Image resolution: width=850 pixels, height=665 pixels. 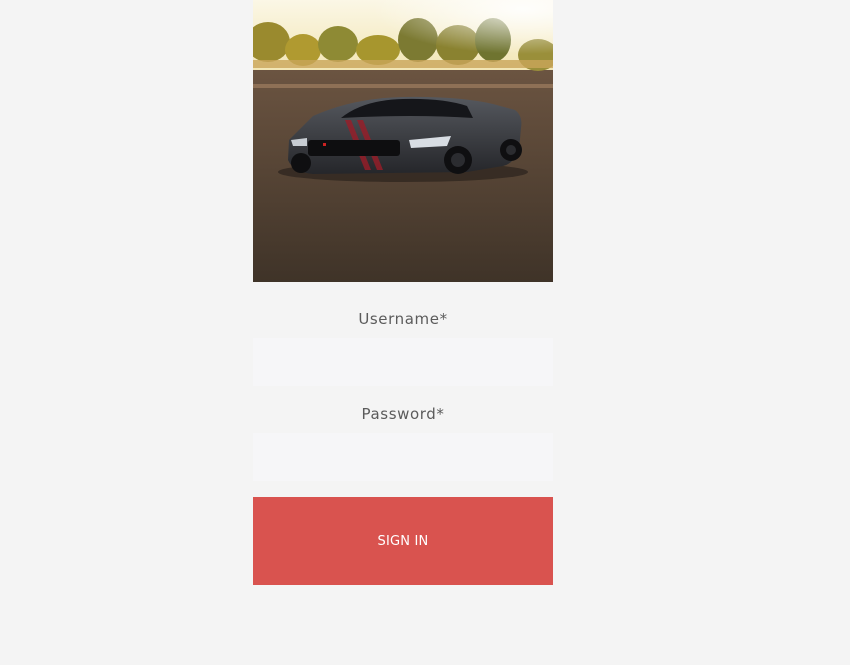 What do you see at coordinates (403, 141) in the screenshot?
I see `sports-car-photo` at bounding box center [403, 141].